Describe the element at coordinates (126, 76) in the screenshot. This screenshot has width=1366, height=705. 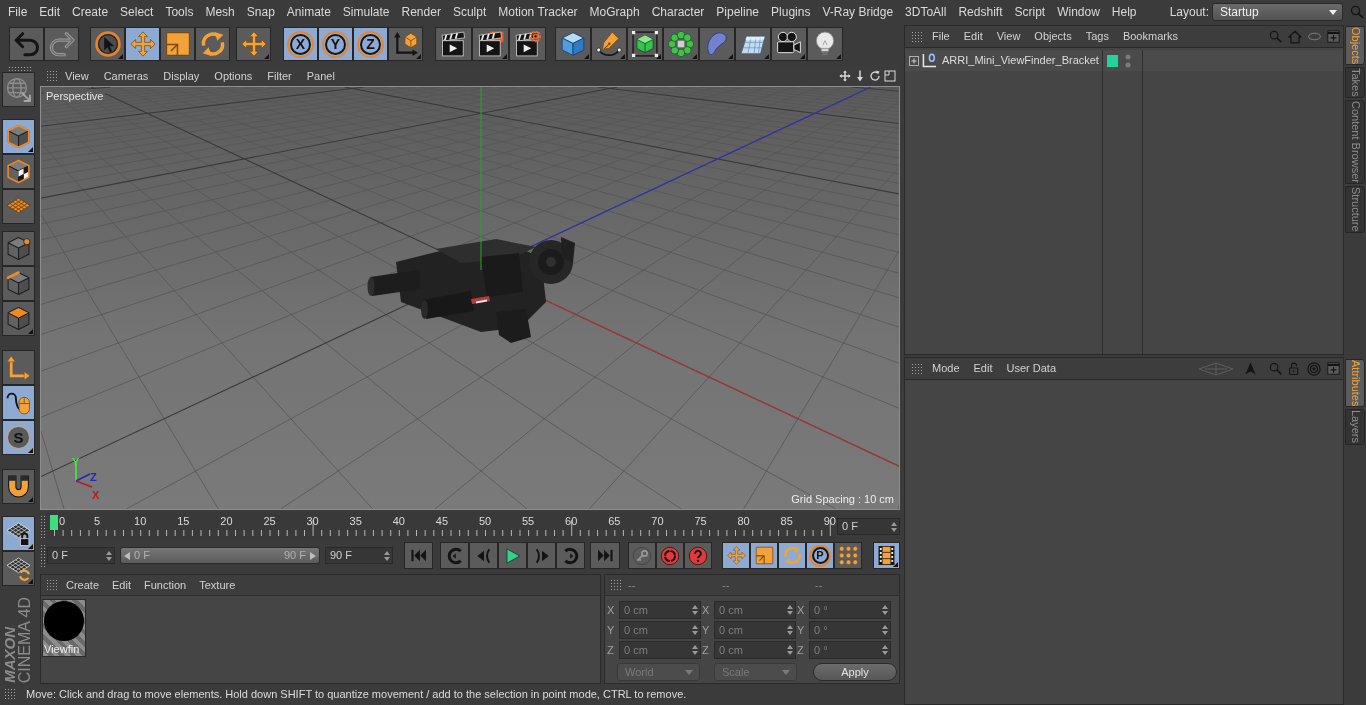
I see `menu-item: Cameras` at that location.